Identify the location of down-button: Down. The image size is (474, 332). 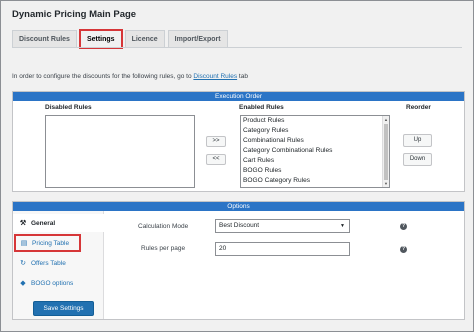
(417, 159).